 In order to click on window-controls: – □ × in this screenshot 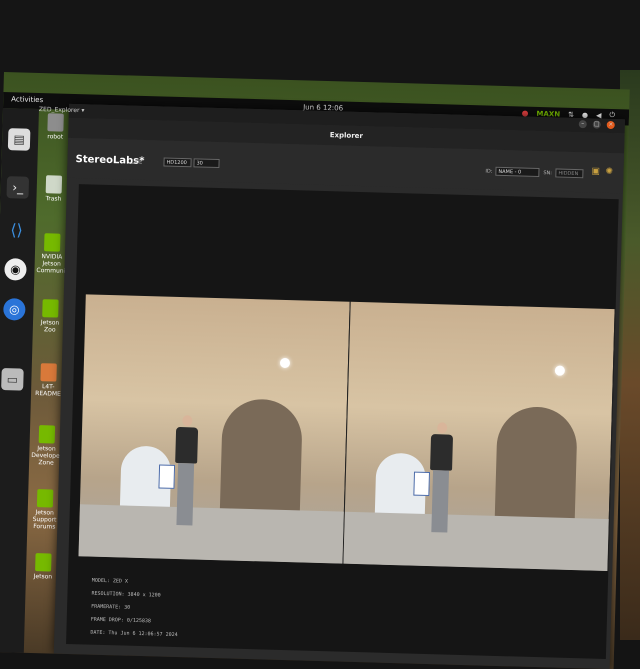, I will do `click(596, 125)`.